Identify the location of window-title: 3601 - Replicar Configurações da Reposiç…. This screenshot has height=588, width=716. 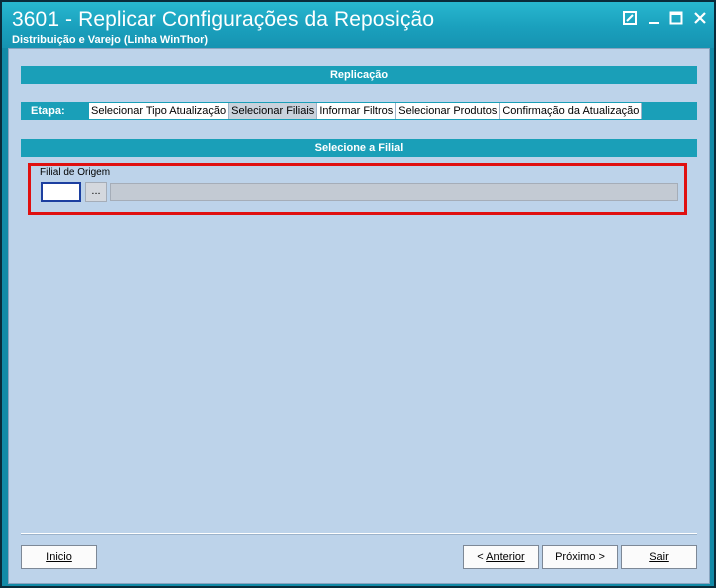
(223, 19).